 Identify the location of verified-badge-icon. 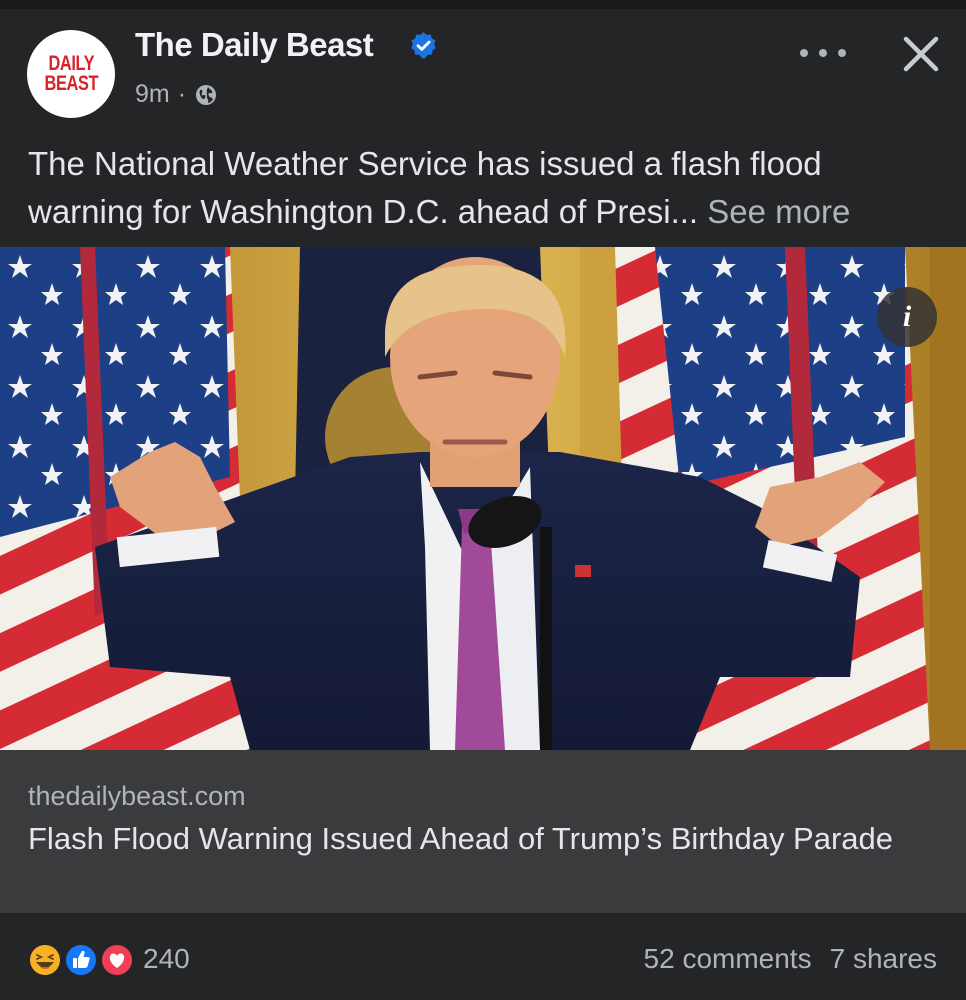
(423, 45).